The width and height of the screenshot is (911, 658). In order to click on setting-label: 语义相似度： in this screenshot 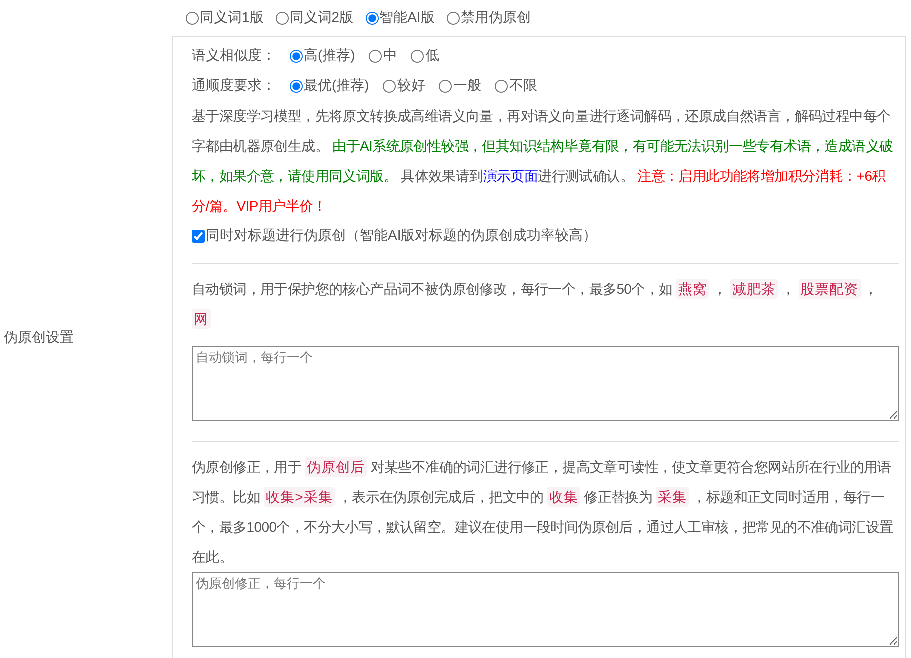, I will do `click(234, 56)`.